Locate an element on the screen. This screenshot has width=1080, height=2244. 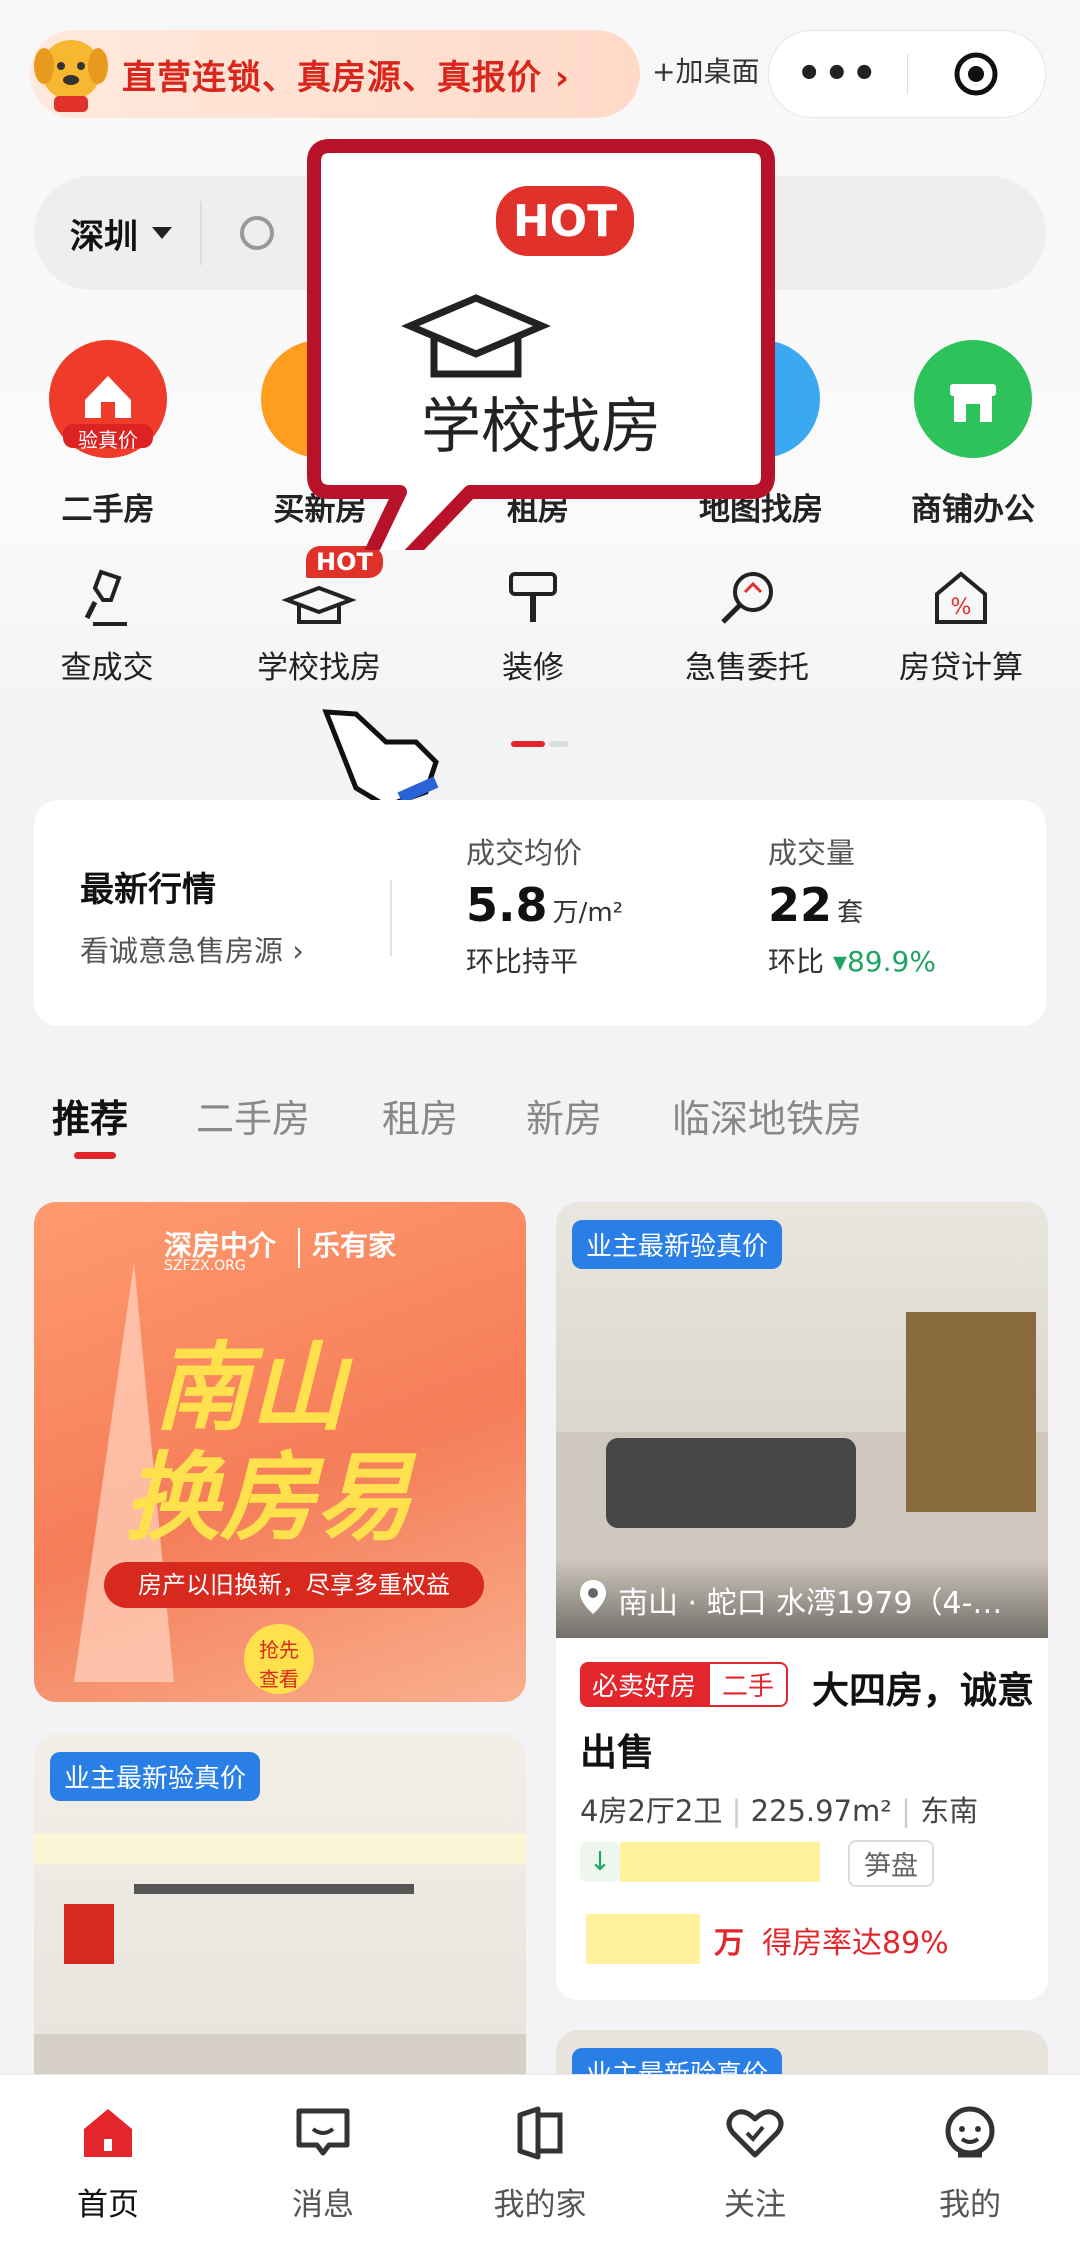
message-icon is located at coordinates (323, 2132).